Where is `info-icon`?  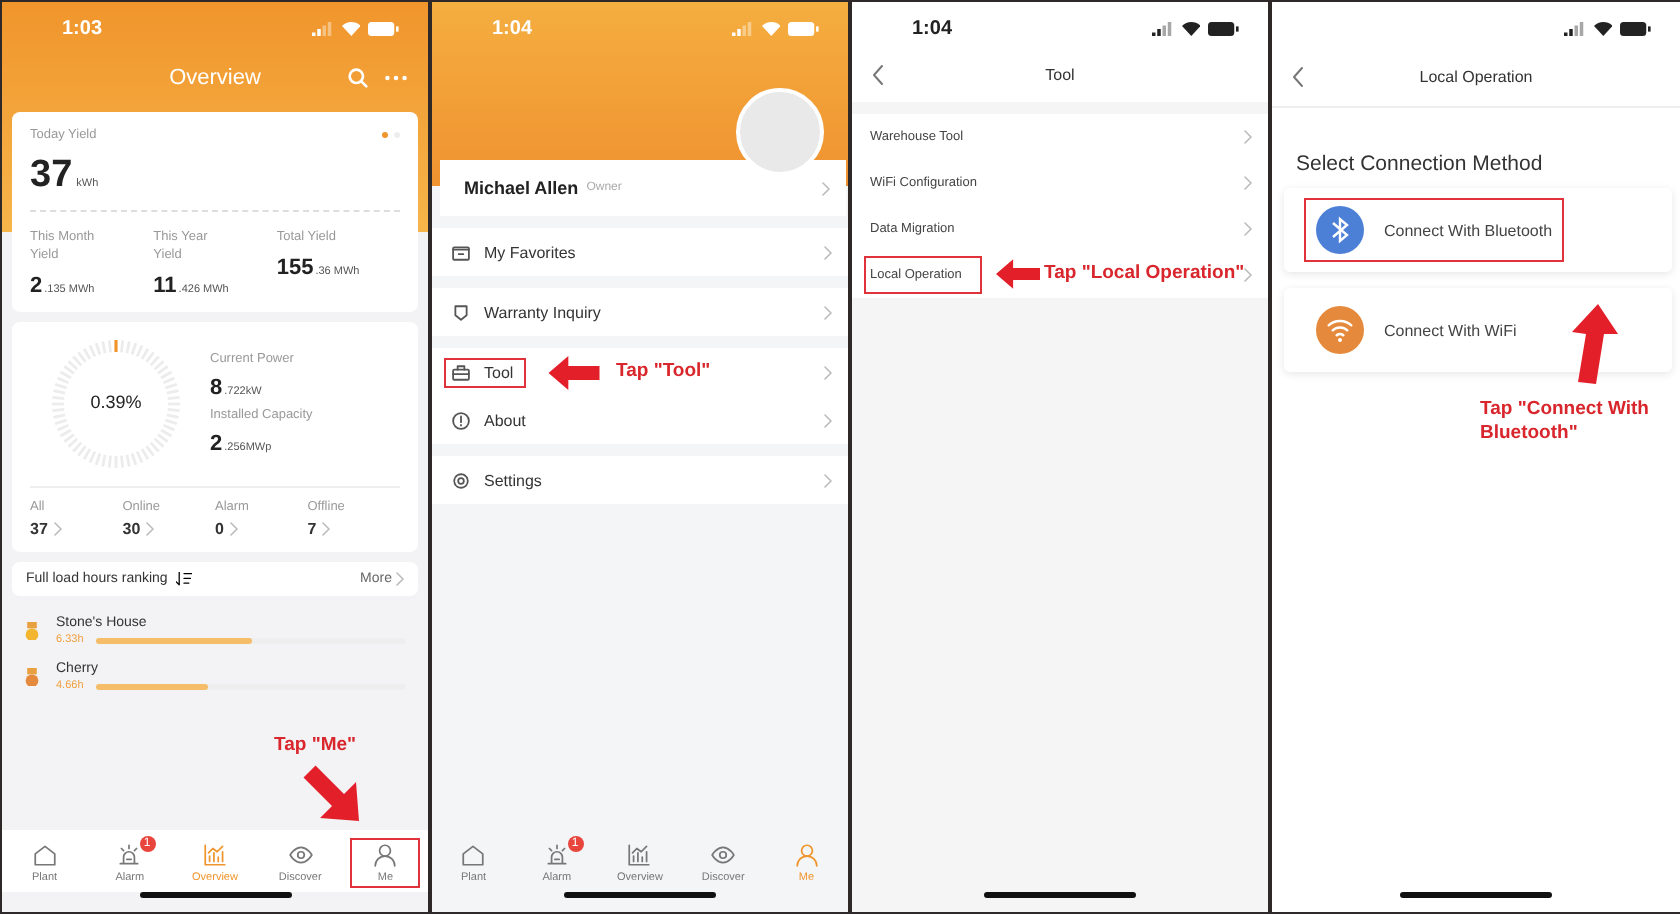
info-icon is located at coordinates (461, 420).